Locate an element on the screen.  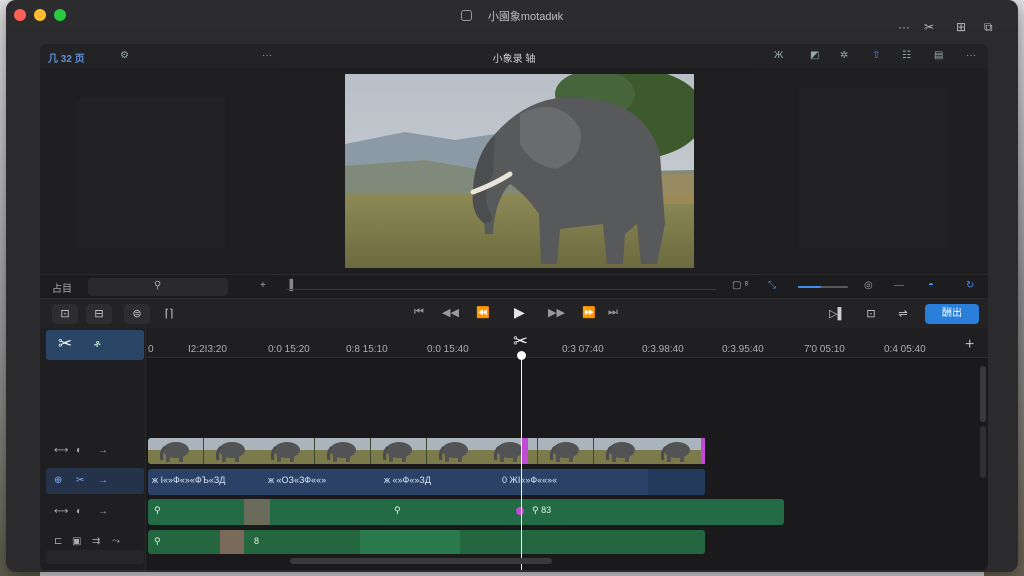
effects-clip-label: ⚲ is located at coordinates (157, 541).